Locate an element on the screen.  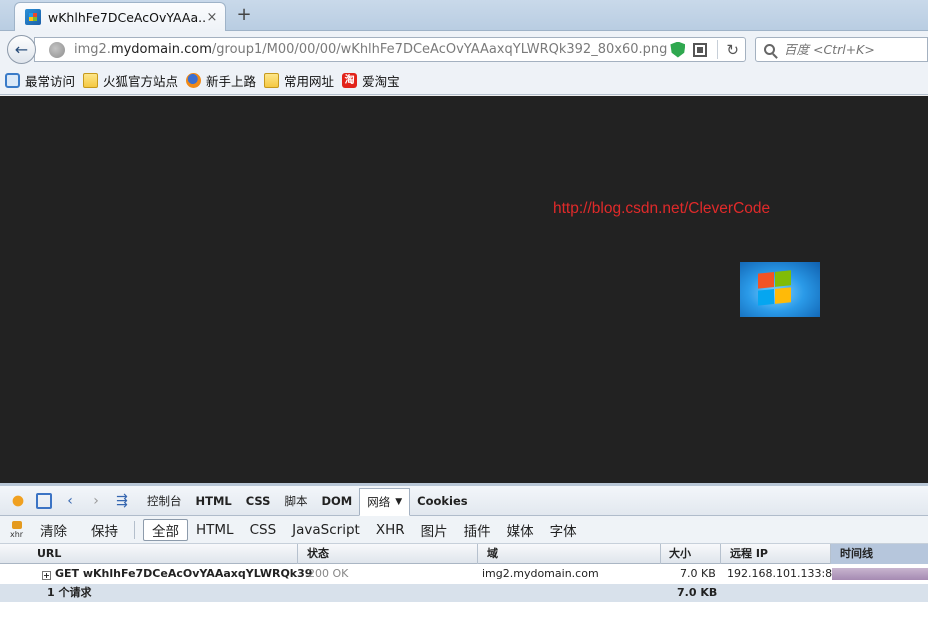
new-tab-button: + is located at coordinates (244, 15).